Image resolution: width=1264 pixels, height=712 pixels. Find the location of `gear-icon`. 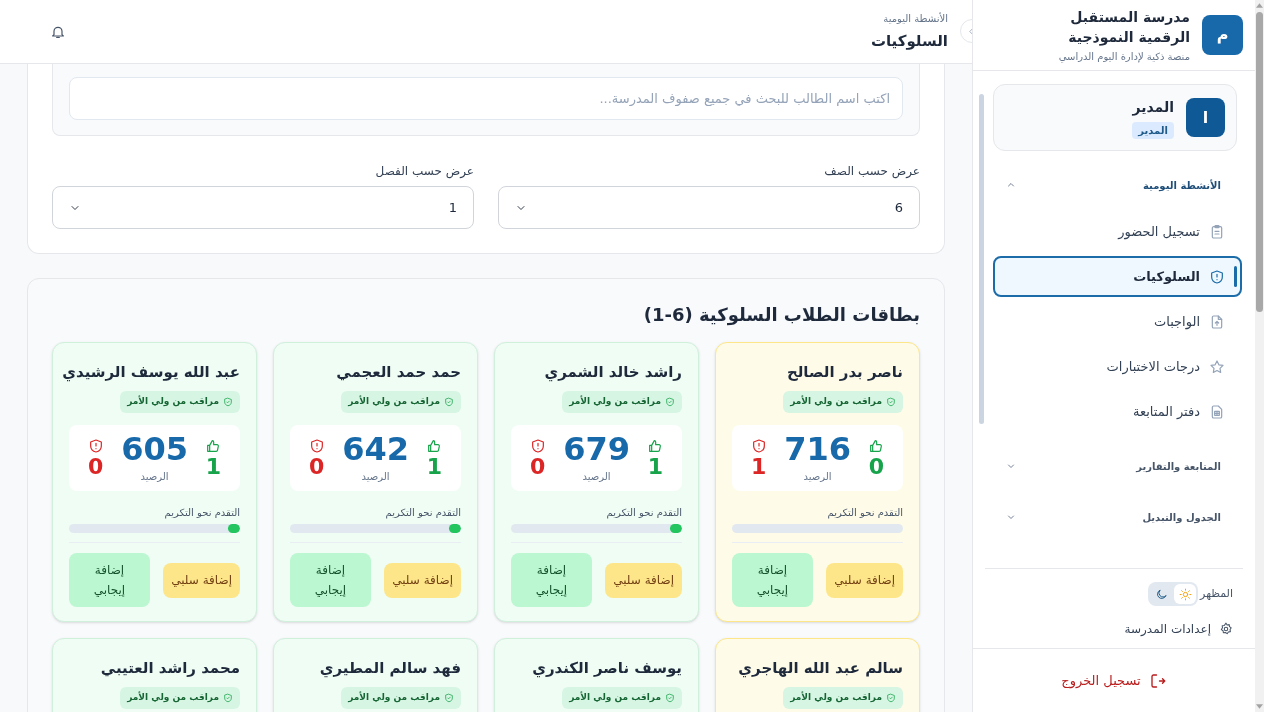

gear-icon is located at coordinates (1226, 629).